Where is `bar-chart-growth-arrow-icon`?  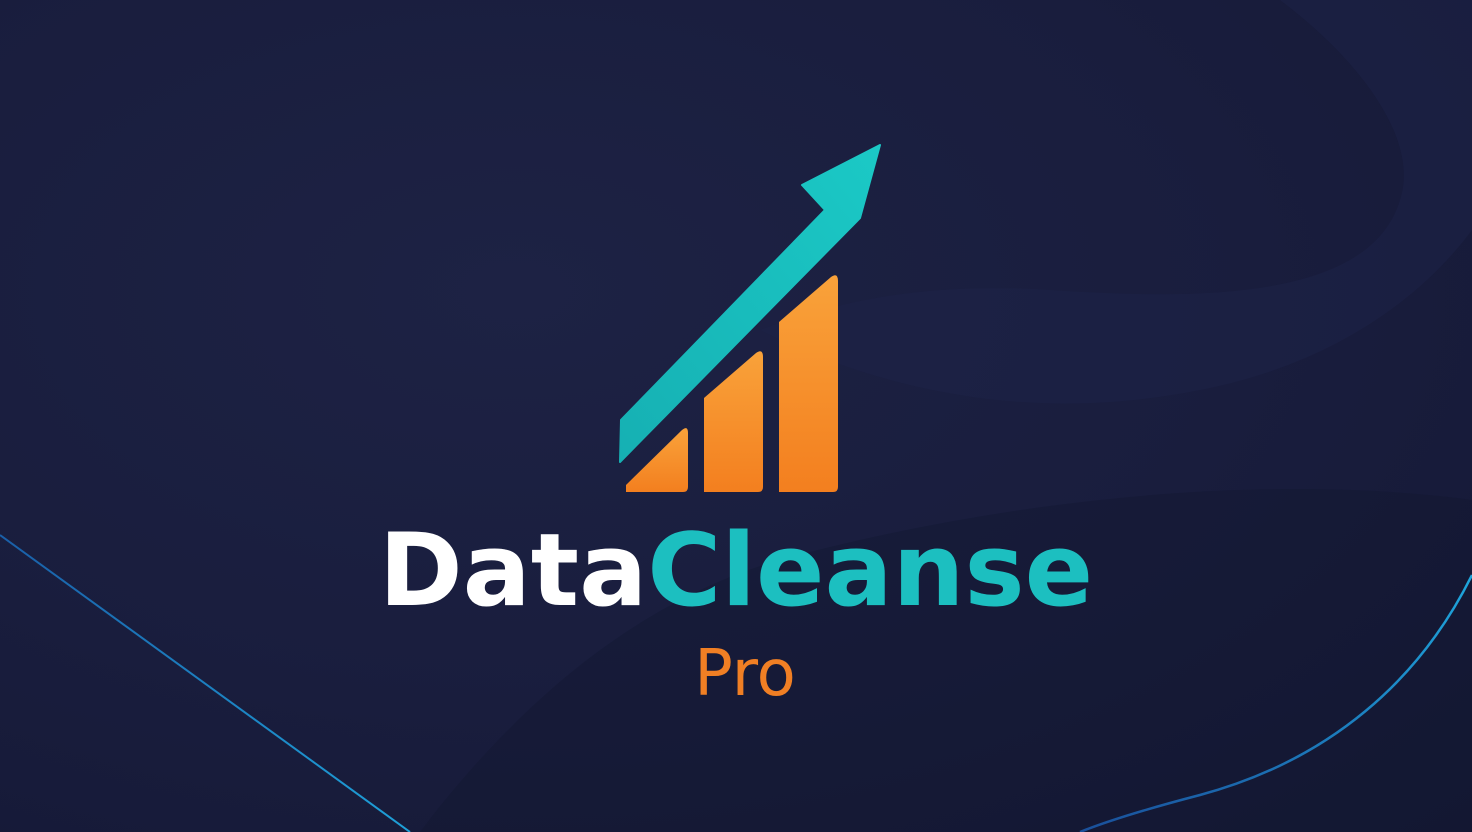 bar-chart-growth-arrow-icon is located at coordinates (750, 318).